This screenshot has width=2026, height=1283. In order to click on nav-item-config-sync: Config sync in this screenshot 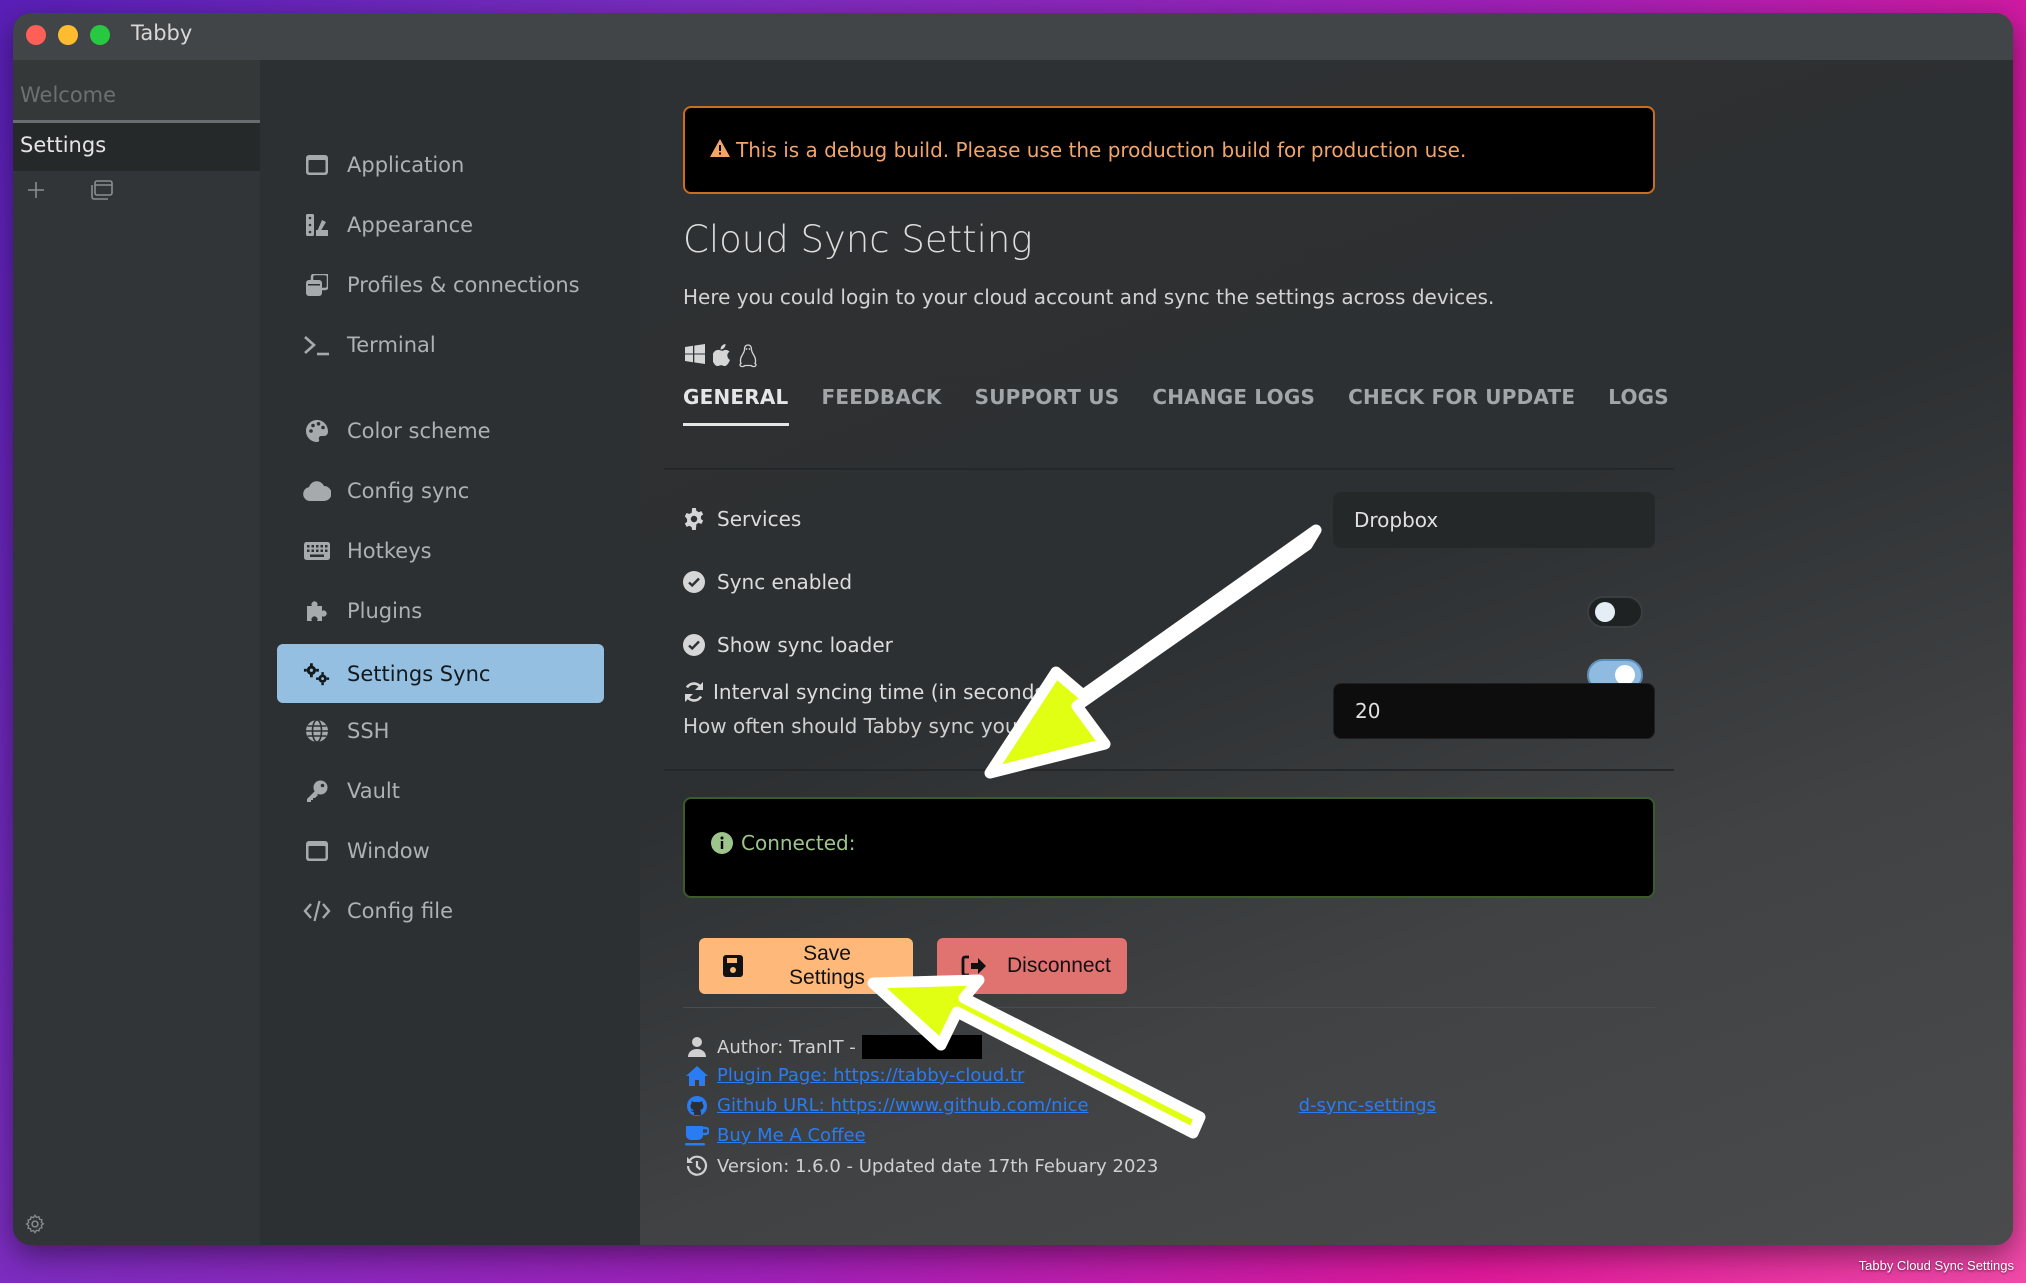, I will do `click(440, 490)`.